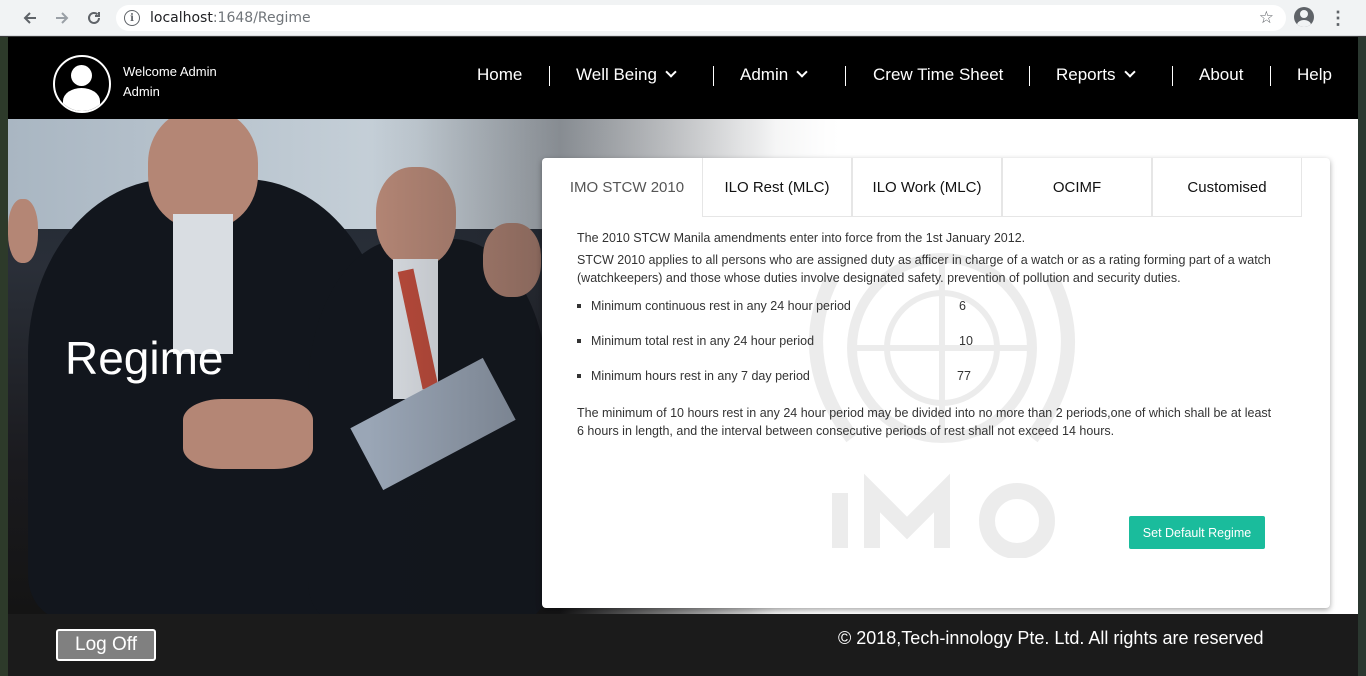 The width and height of the screenshot is (1366, 676). What do you see at coordinates (248, 434) in the screenshot?
I see `hero-photo-hands` at bounding box center [248, 434].